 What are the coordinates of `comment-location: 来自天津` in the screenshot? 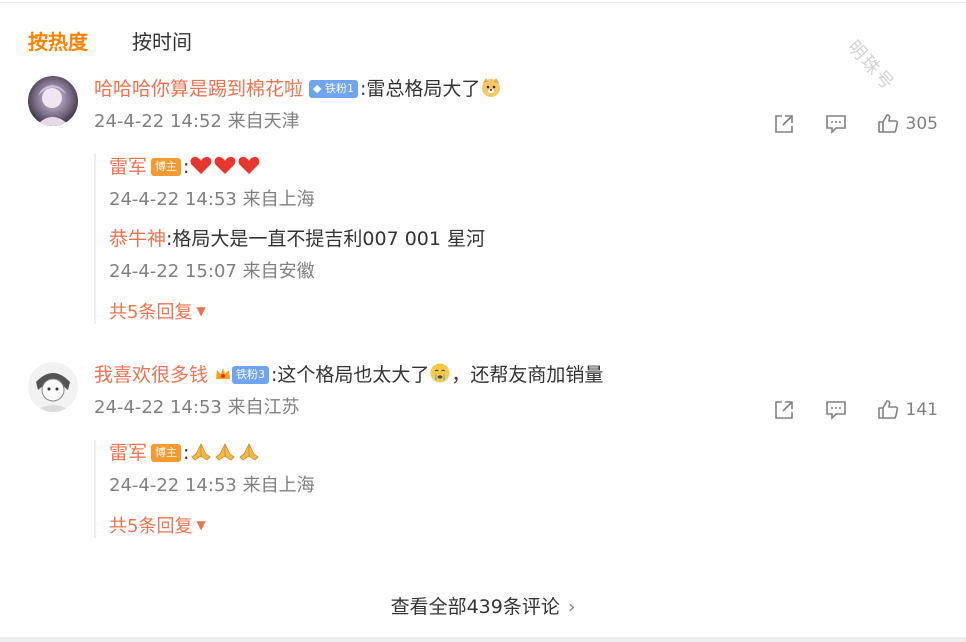 It's located at (263, 121).